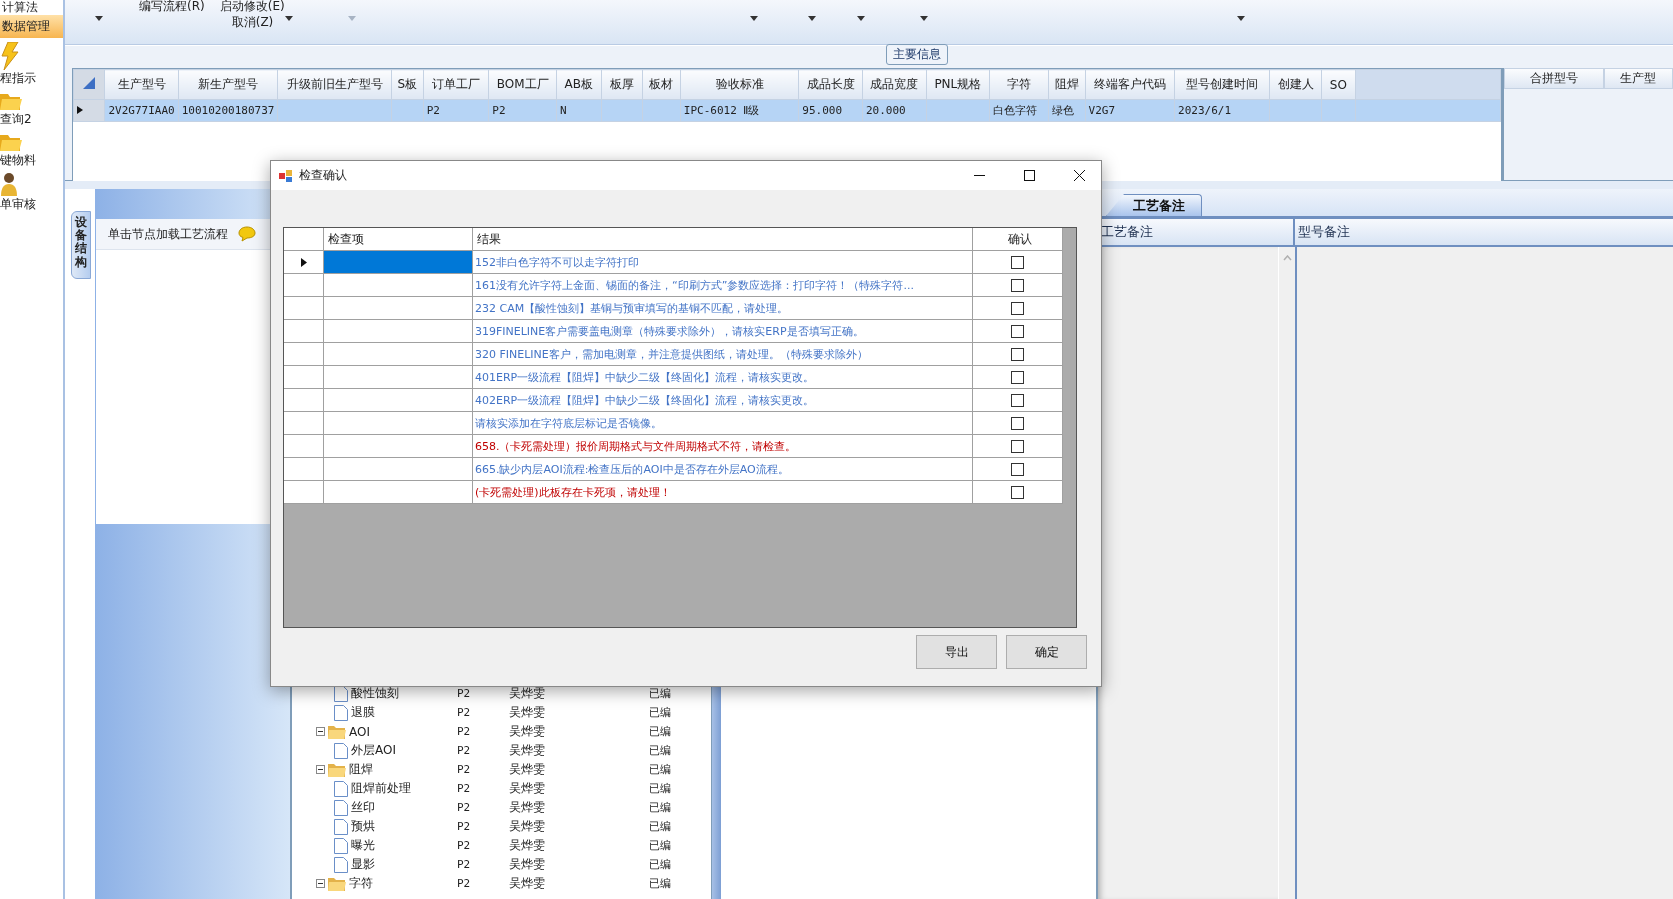 Image resolution: width=1673 pixels, height=899 pixels. I want to click on column-header: SO, so click(1338, 84).